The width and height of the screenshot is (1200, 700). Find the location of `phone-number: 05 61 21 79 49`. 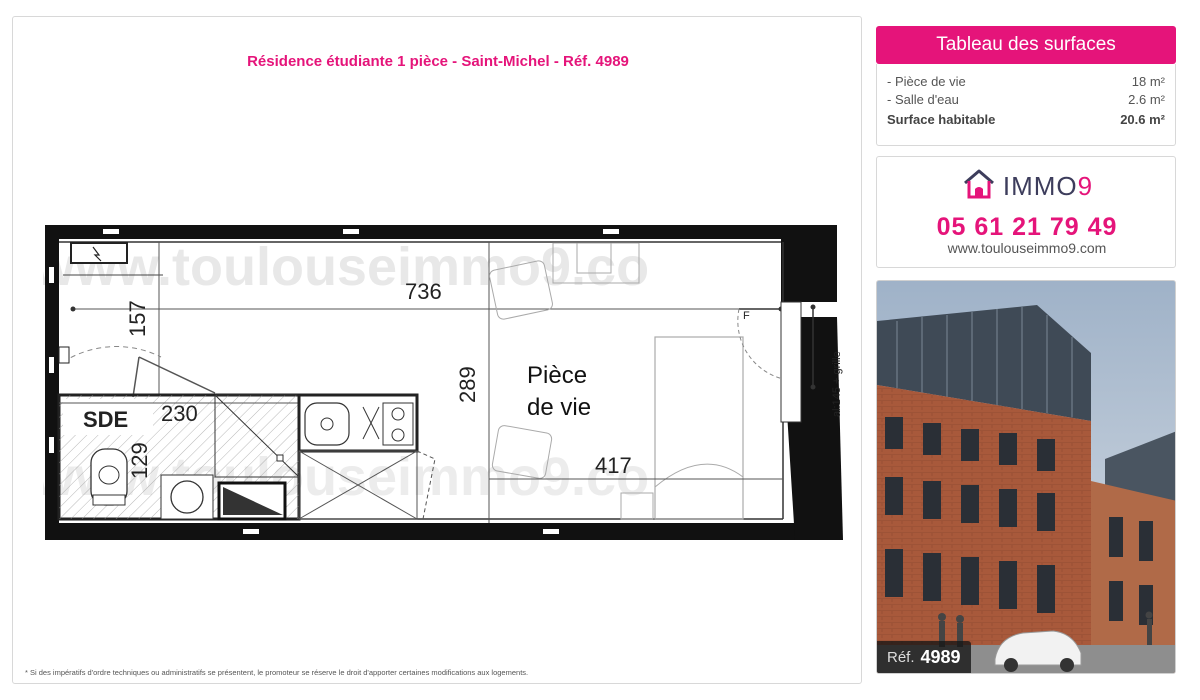

phone-number: 05 61 21 79 49 is located at coordinates (1027, 227).